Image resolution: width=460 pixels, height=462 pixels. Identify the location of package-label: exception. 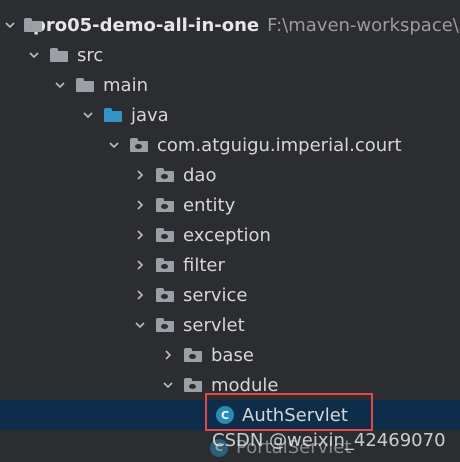
(227, 235).